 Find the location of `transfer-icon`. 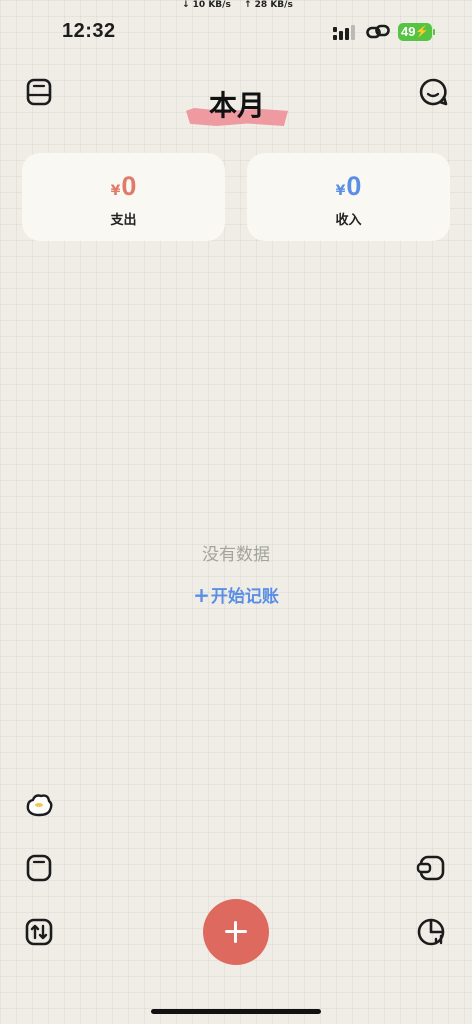

transfer-icon is located at coordinates (39, 932).